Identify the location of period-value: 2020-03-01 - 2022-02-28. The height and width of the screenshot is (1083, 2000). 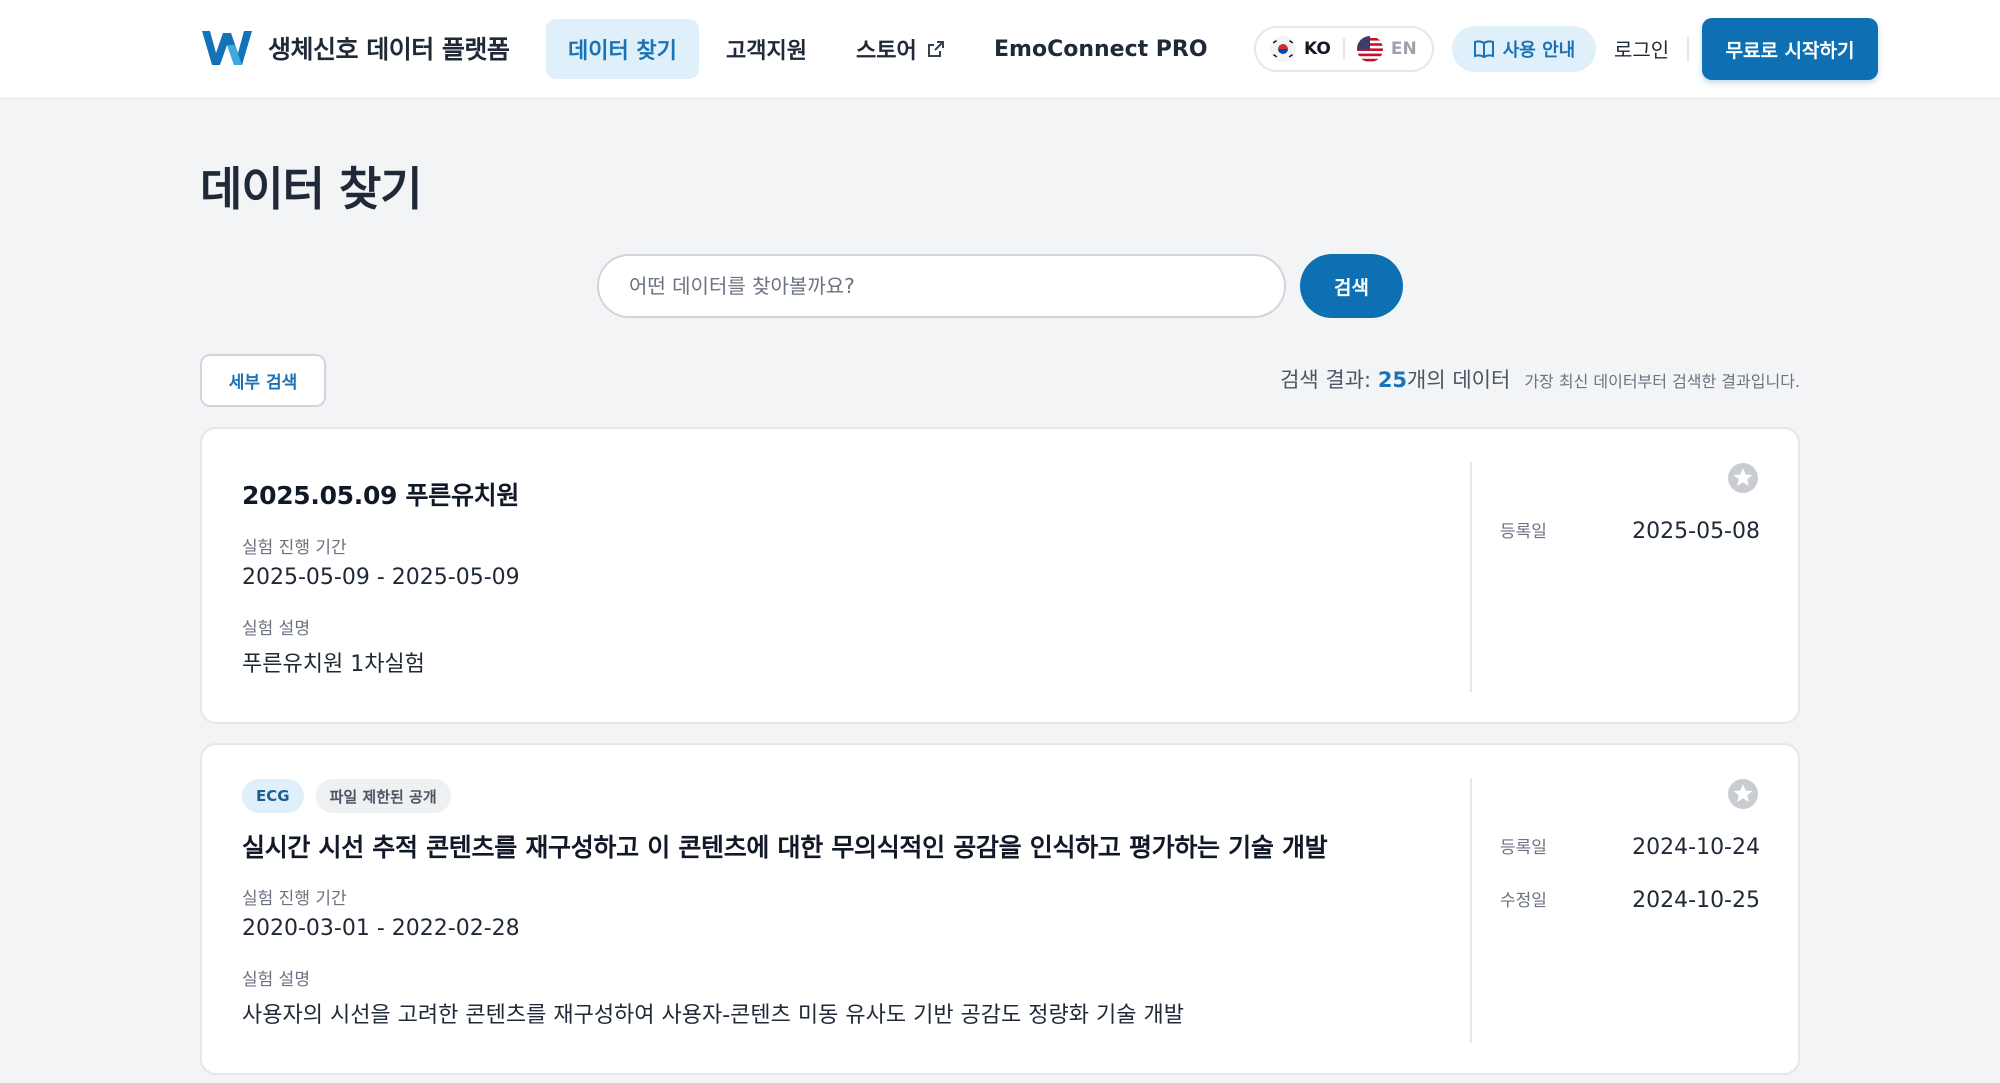
(381, 928).